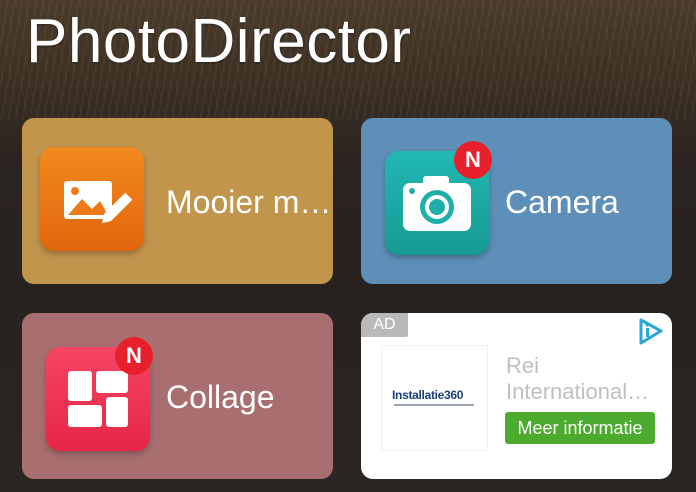  I want to click on ad-cta-button: Meer informatie, so click(580, 428).